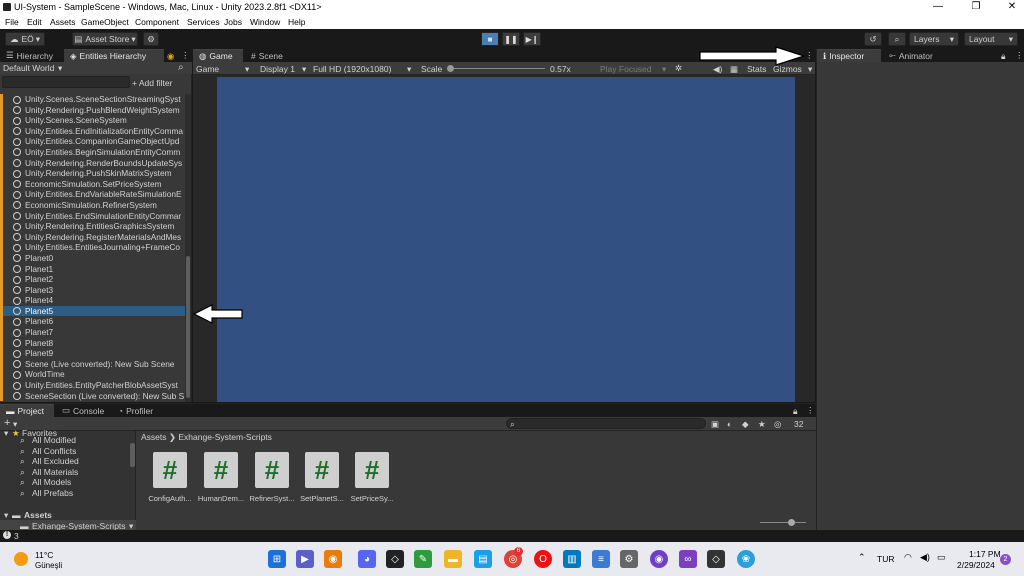  Describe the element at coordinates (135, 410) in the screenshot. I see `tab-profiler: ◔ Profiler` at that location.